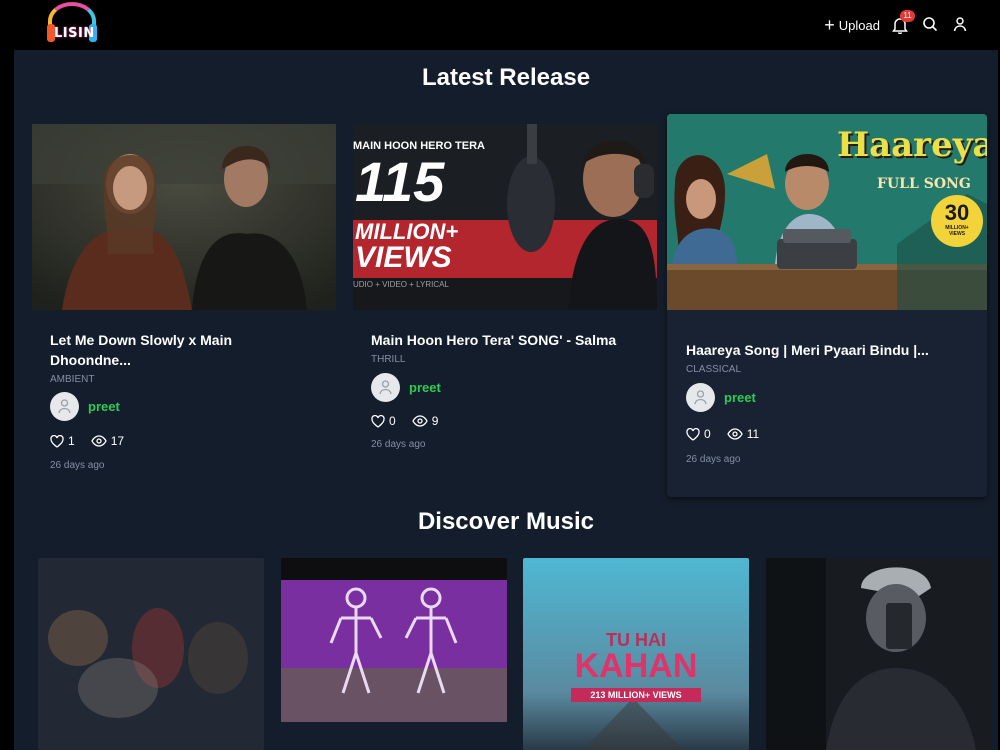  What do you see at coordinates (500, 25) in the screenshot?
I see `top-navigation-bar: LISIN + Upload 11` at bounding box center [500, 25].